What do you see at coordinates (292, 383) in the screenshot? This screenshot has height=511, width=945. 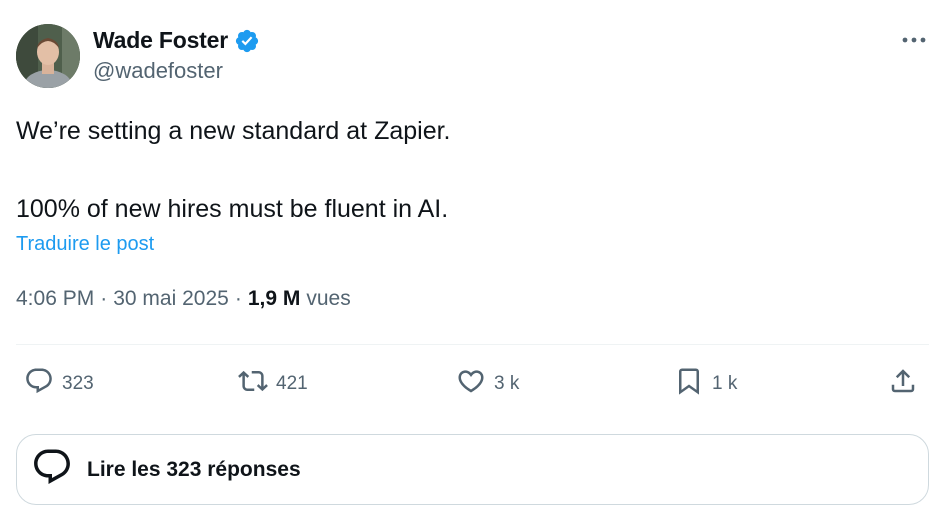 I see `retweet-count: 421` at bounding box center [292, 383].